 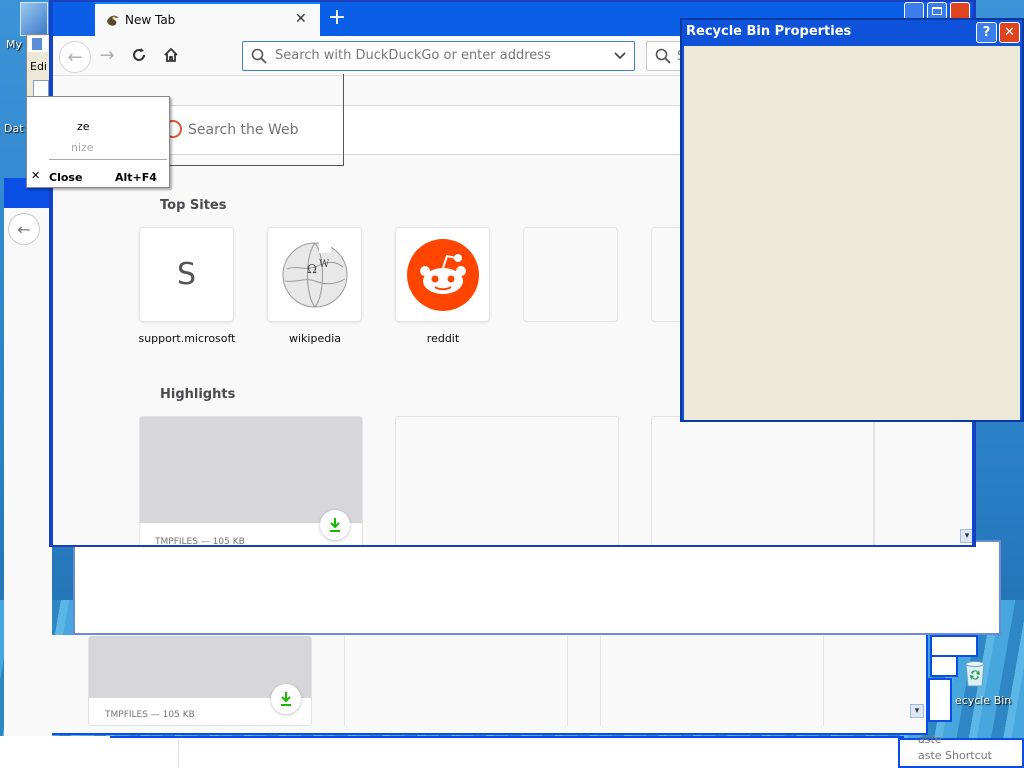 I want to click on top-site-tile-wikipedia: Ω W, so click(x=314, y=274).